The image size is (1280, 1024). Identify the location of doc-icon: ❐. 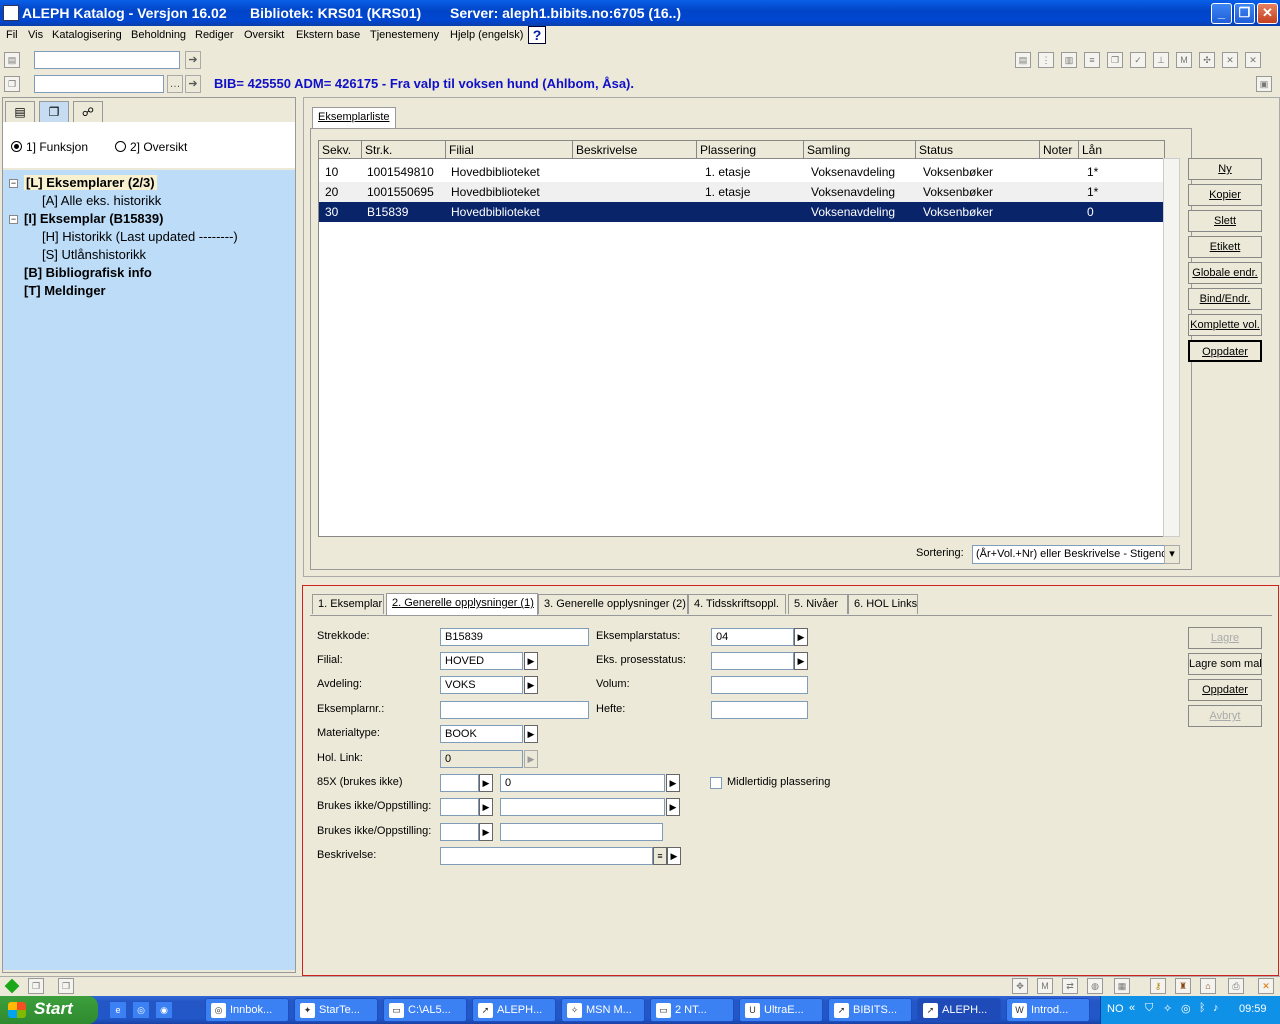
(12, 84).